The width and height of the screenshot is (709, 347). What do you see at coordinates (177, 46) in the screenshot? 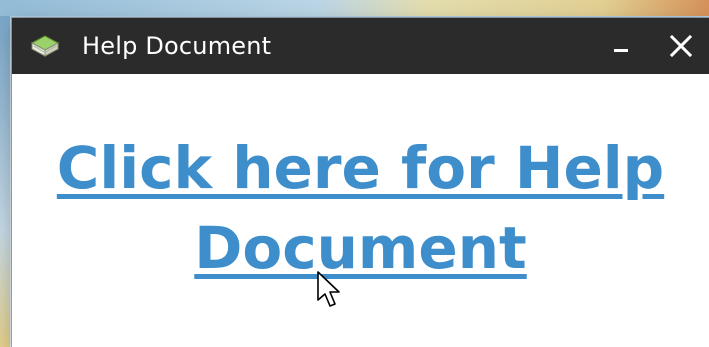
I see `window-title: Help Document` at bounding box center [177, 46].